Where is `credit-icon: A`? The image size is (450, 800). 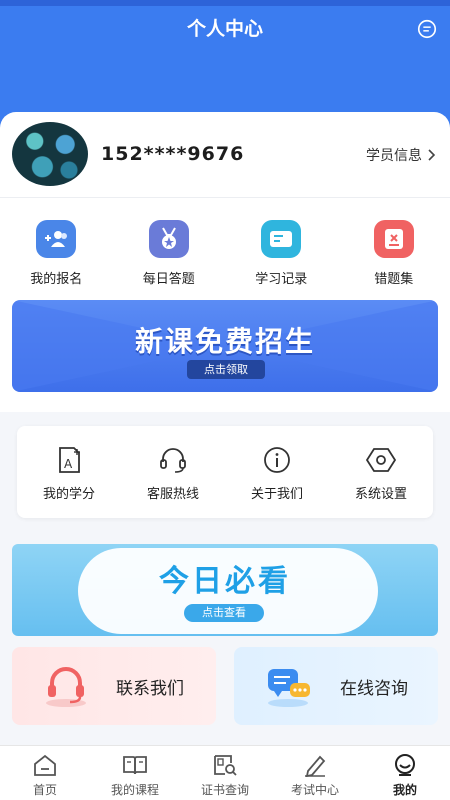
credit-icon: A is located at coordinates (69, 460).